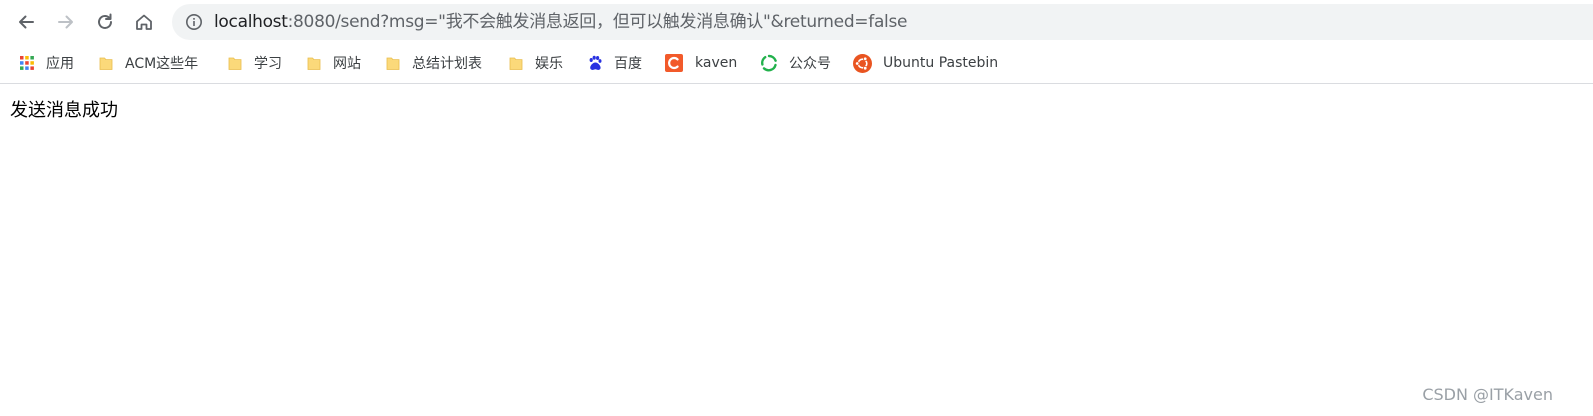 This screenshot has width=1593, height=416. Describe the element at coordinates (628, 64) in the screenshot. I see `bookmark-label: 百度` at that location.